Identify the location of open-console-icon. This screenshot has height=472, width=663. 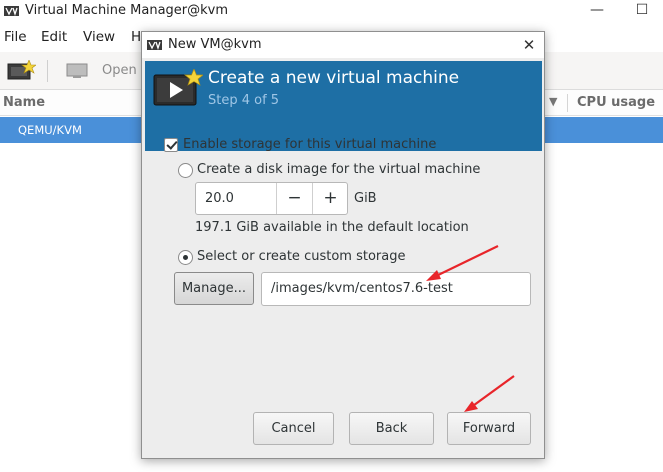
(77, 71).